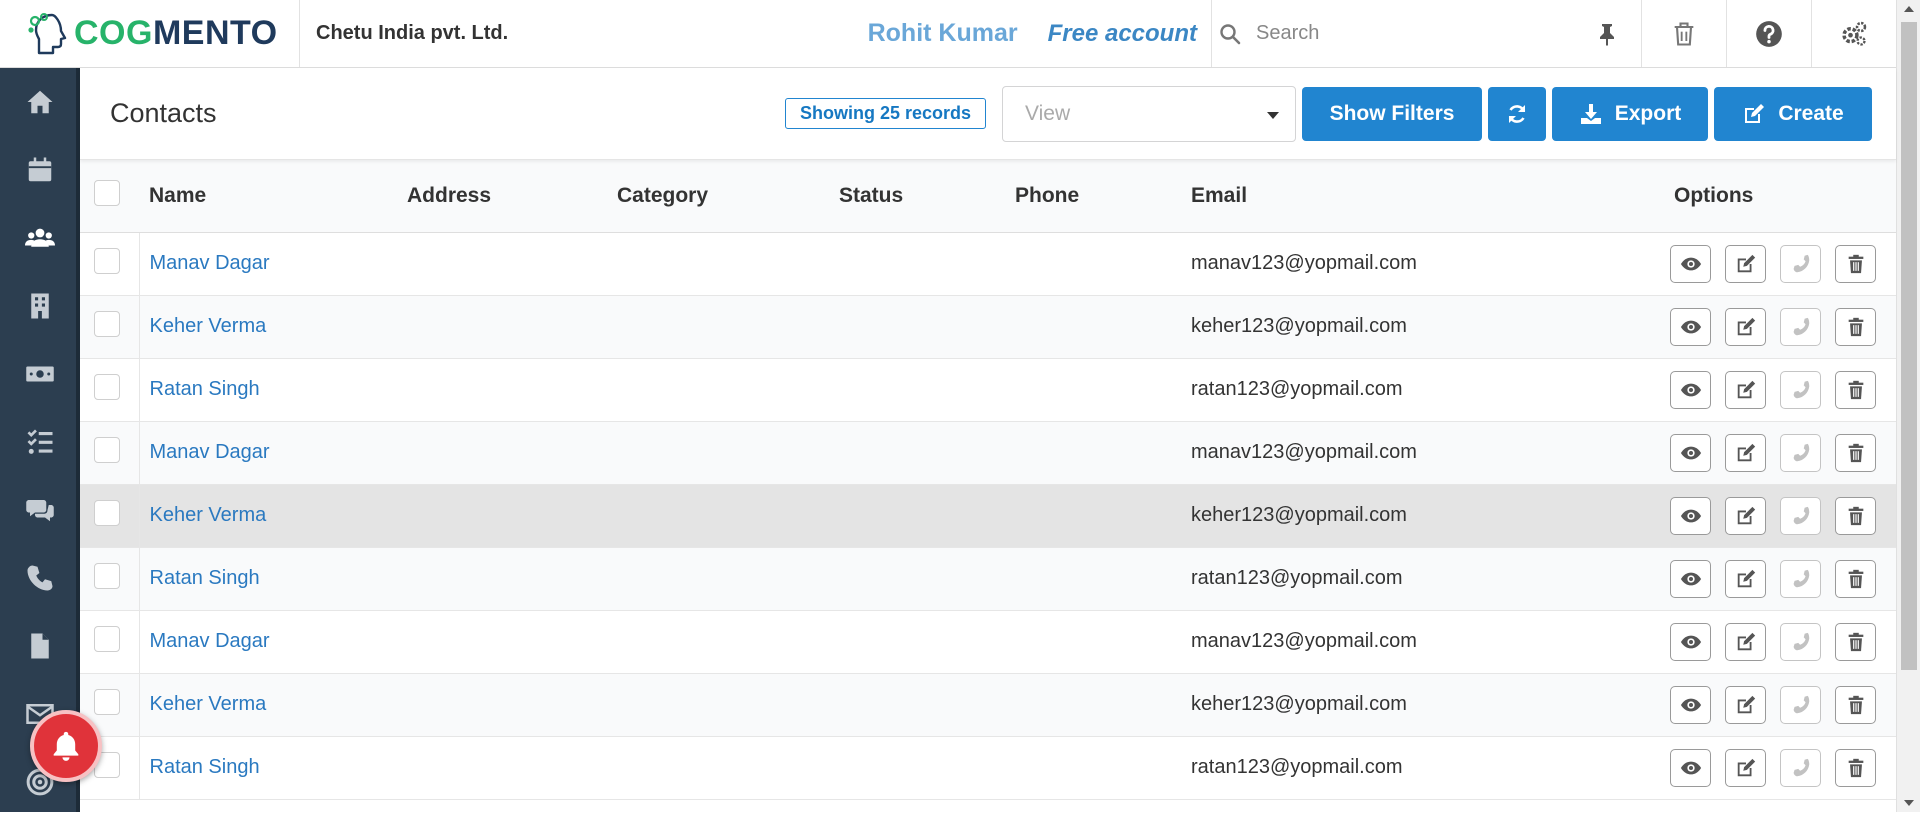 The height and width of the screenshot is (816, 1920). Describe the element at coordinates (40, 578) in the screenshot. I see `sidebar-item-calls` at that location.